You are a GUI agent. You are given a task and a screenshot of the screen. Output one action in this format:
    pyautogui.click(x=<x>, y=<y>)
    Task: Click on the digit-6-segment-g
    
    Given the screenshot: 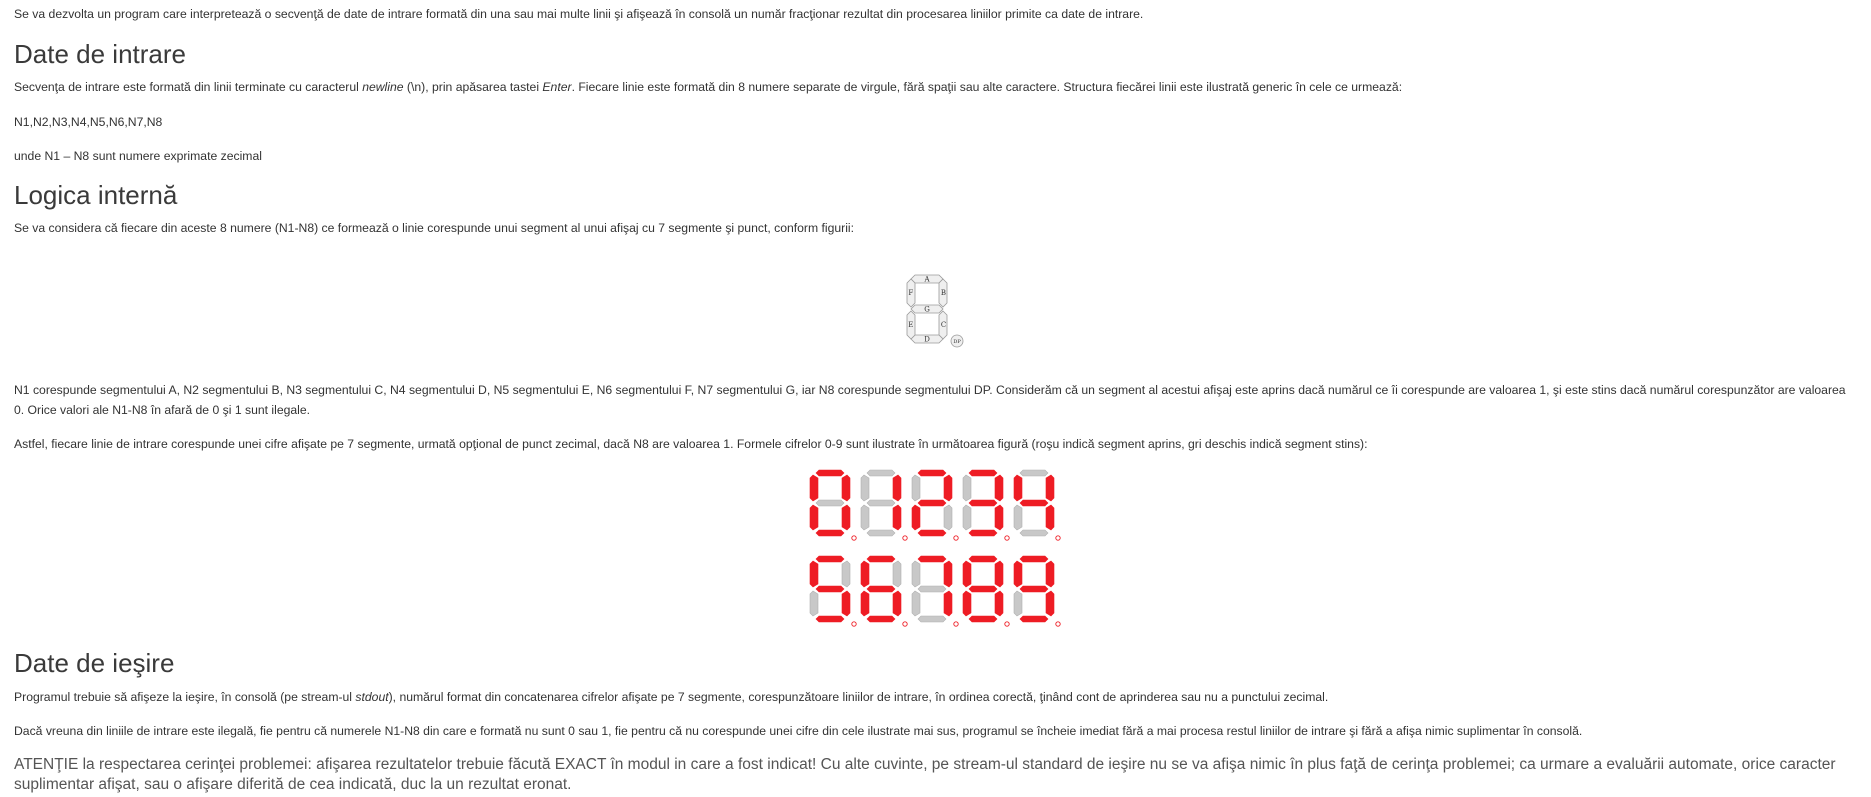 What is the action you would take?
    pyautogui.click(x=881, y=589)
    